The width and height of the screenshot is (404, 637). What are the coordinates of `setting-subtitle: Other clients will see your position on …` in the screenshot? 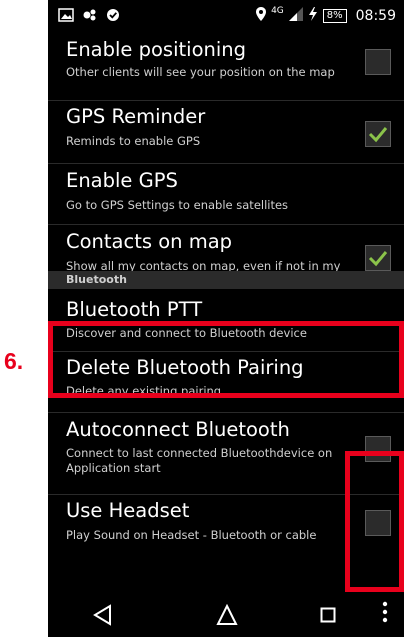 It's located at (200, 72).